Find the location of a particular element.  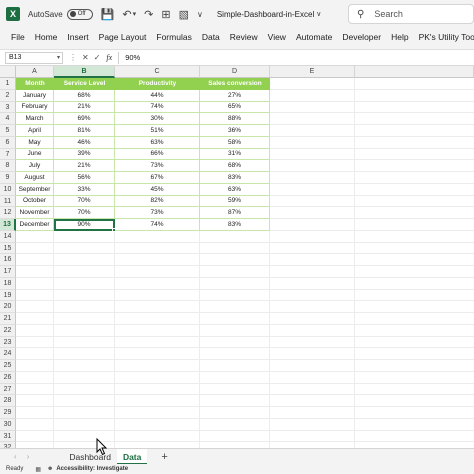

menu-data: Data is located at coordinates (211, 37).